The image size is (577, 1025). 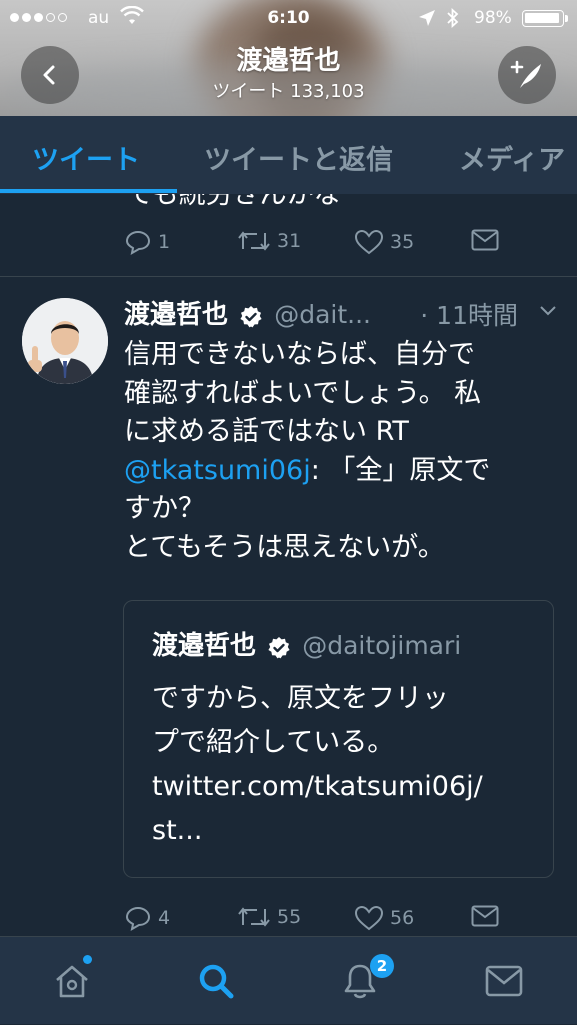 I want to click on tweet-text-line-mention: @tkatsumi06j: 「全」原文で, so click(x=344, y=471).